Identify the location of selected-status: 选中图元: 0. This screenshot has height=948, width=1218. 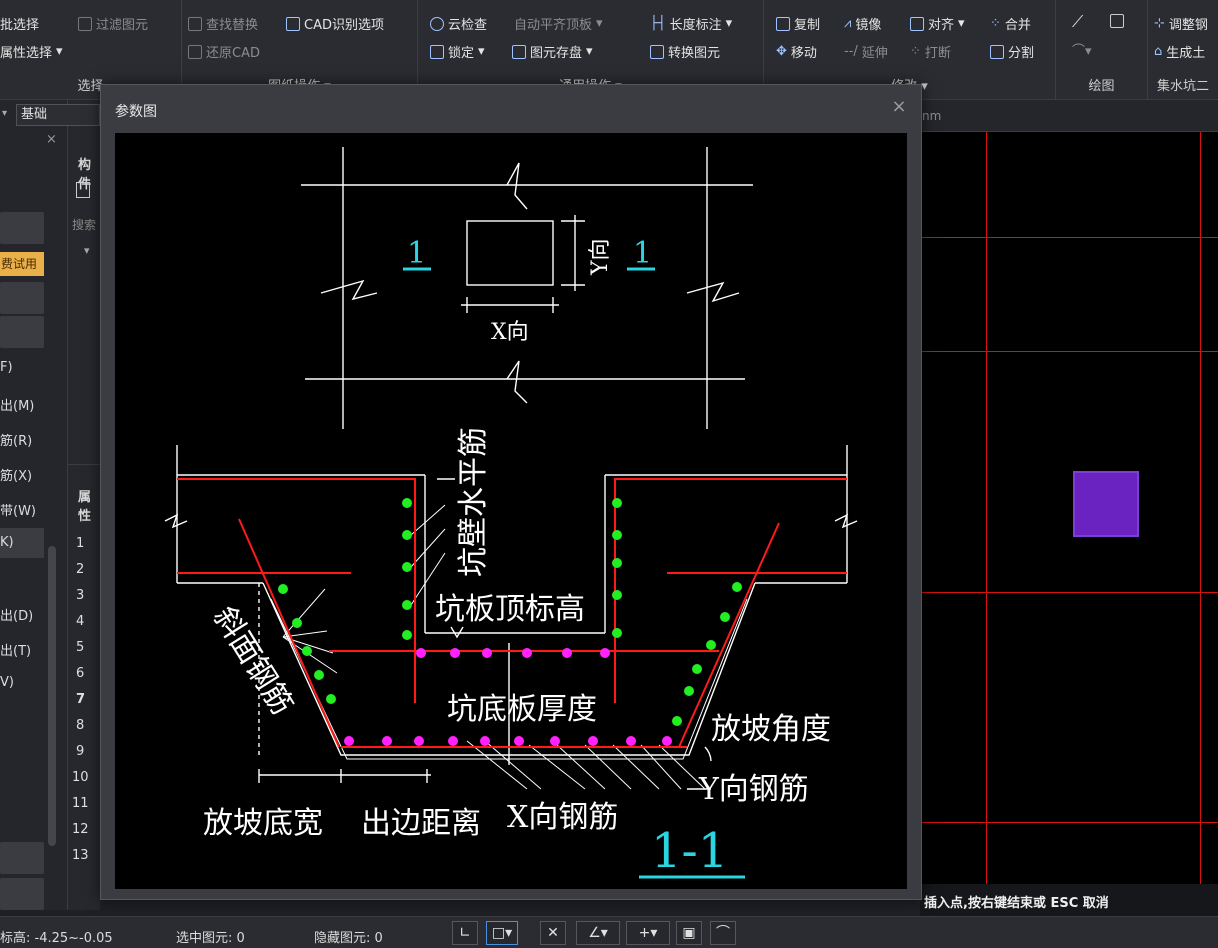
(210, 936).